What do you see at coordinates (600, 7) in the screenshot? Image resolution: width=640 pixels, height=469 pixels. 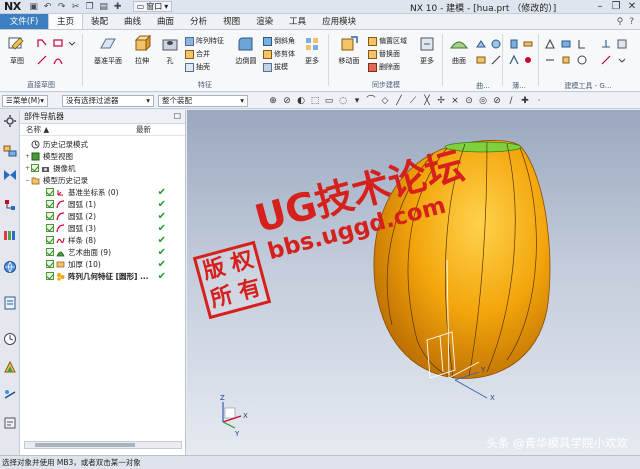 I see `minimize-button: –` at bounding box center [600, 7].